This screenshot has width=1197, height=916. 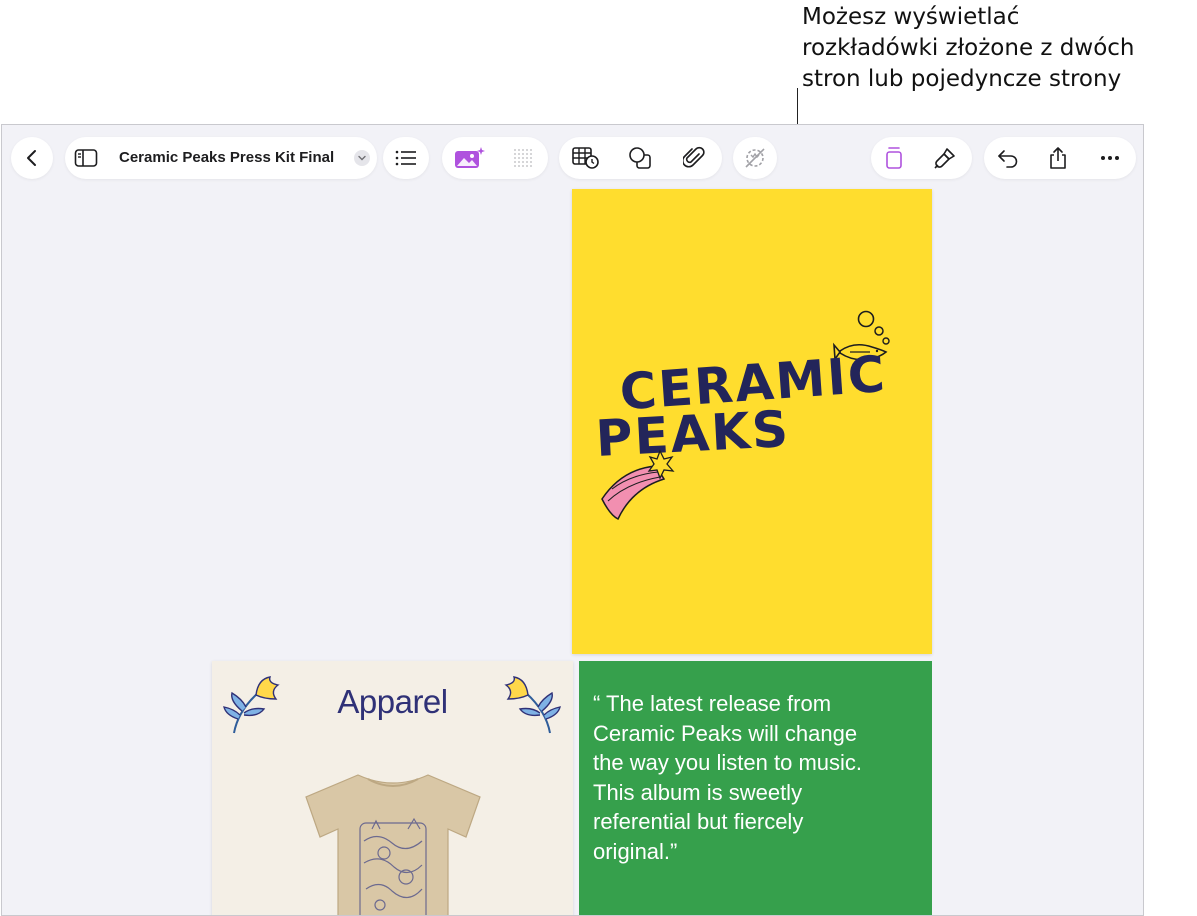 I want to click on list-icon, so click(x=406, y=158).